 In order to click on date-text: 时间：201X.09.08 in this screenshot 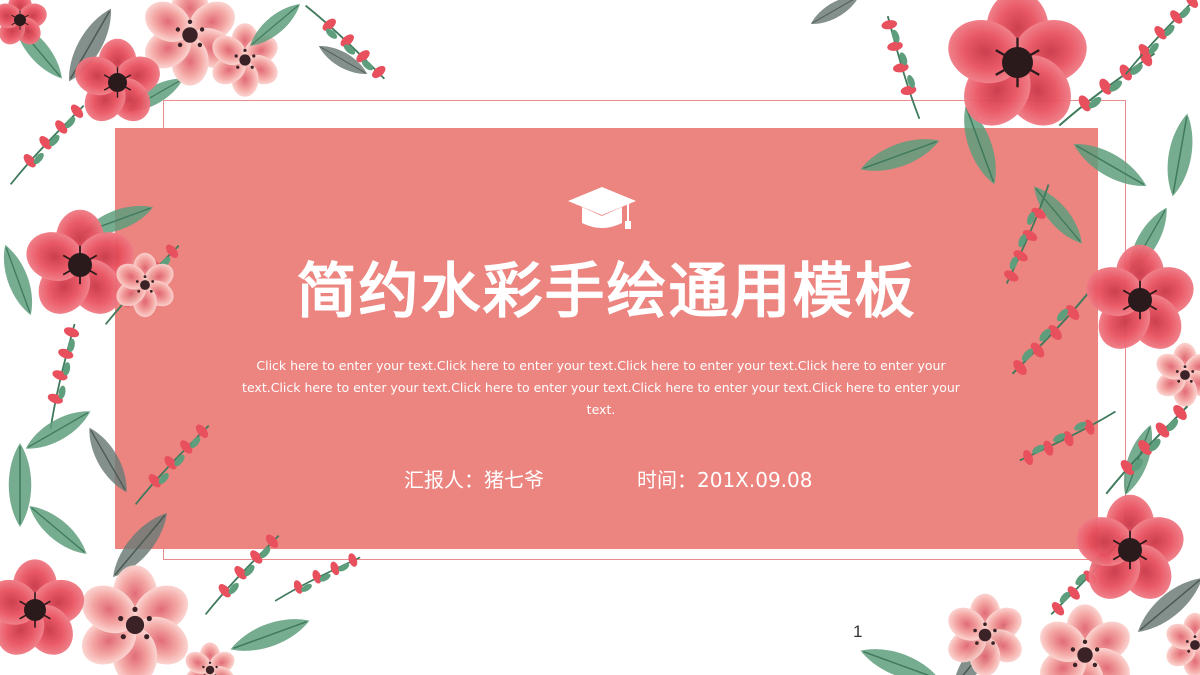, I will do `click(725, 480)`.